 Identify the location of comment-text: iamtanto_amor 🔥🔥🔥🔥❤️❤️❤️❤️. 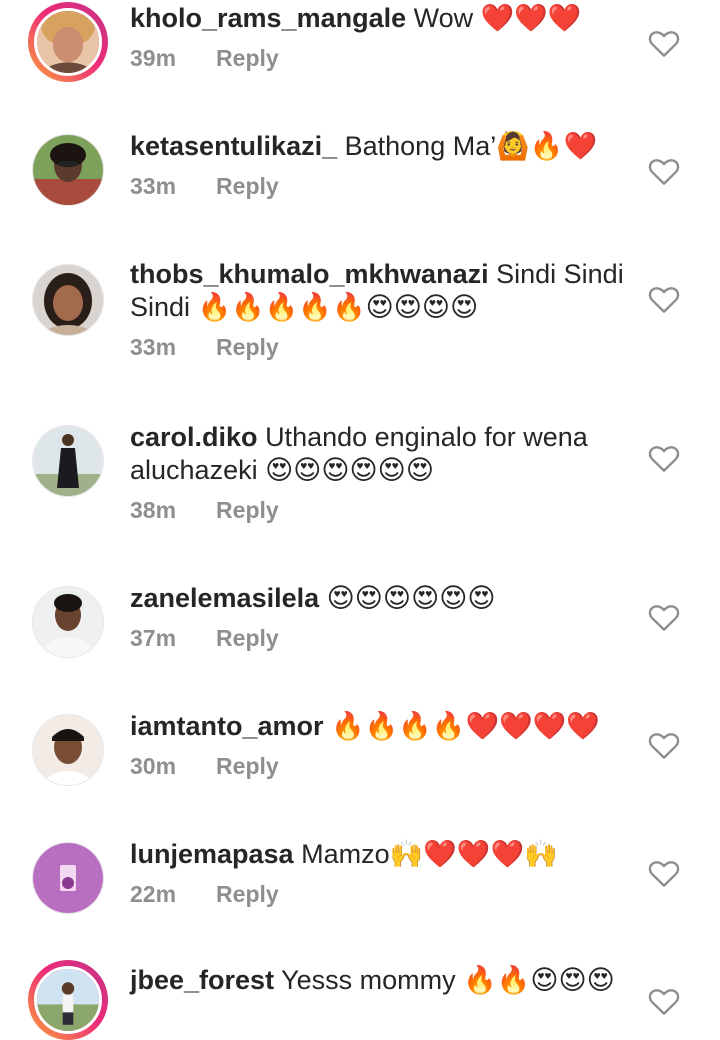
(380, 726).